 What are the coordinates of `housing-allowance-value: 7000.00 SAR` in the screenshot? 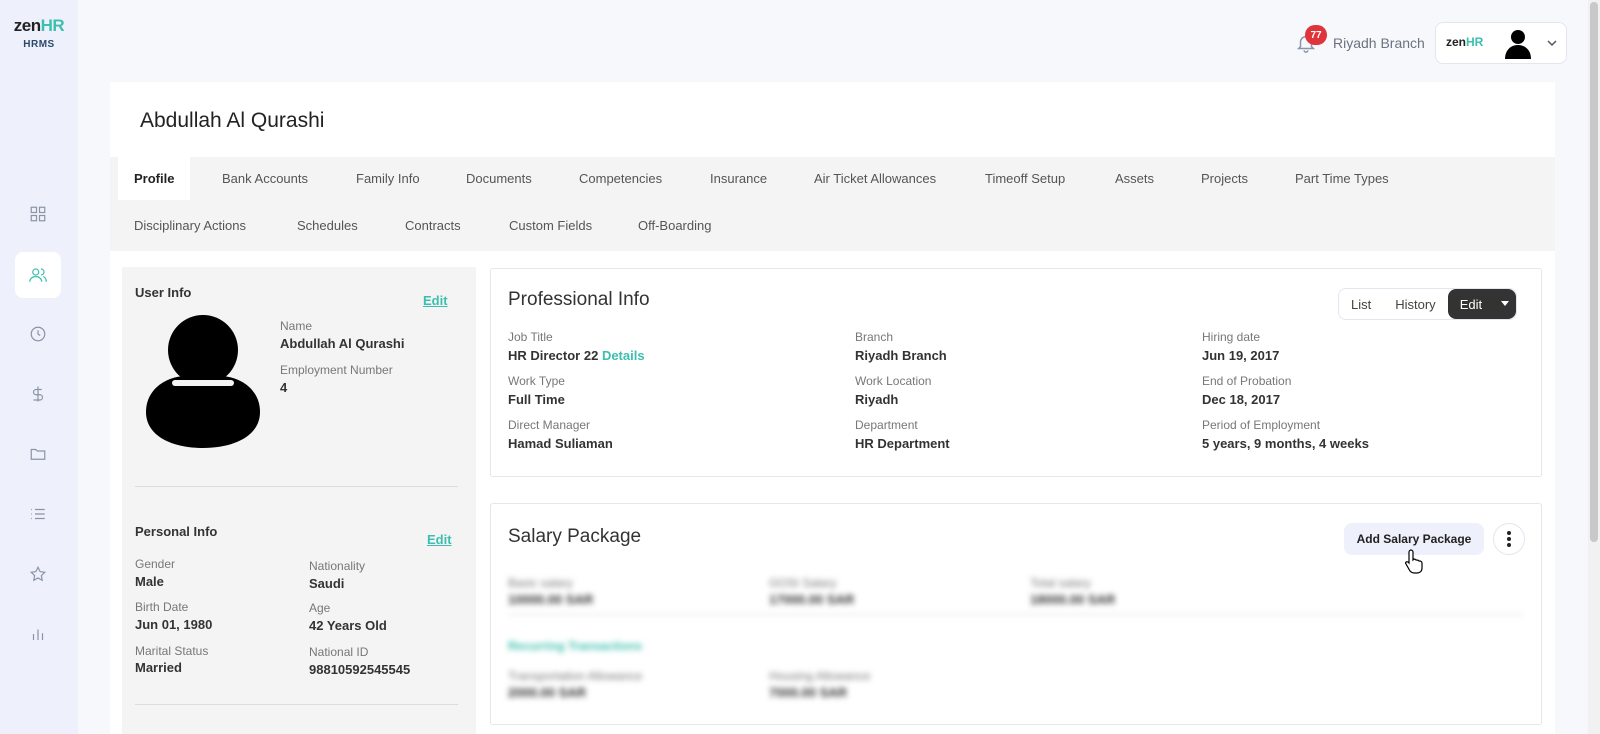 It's located at (808, 692).